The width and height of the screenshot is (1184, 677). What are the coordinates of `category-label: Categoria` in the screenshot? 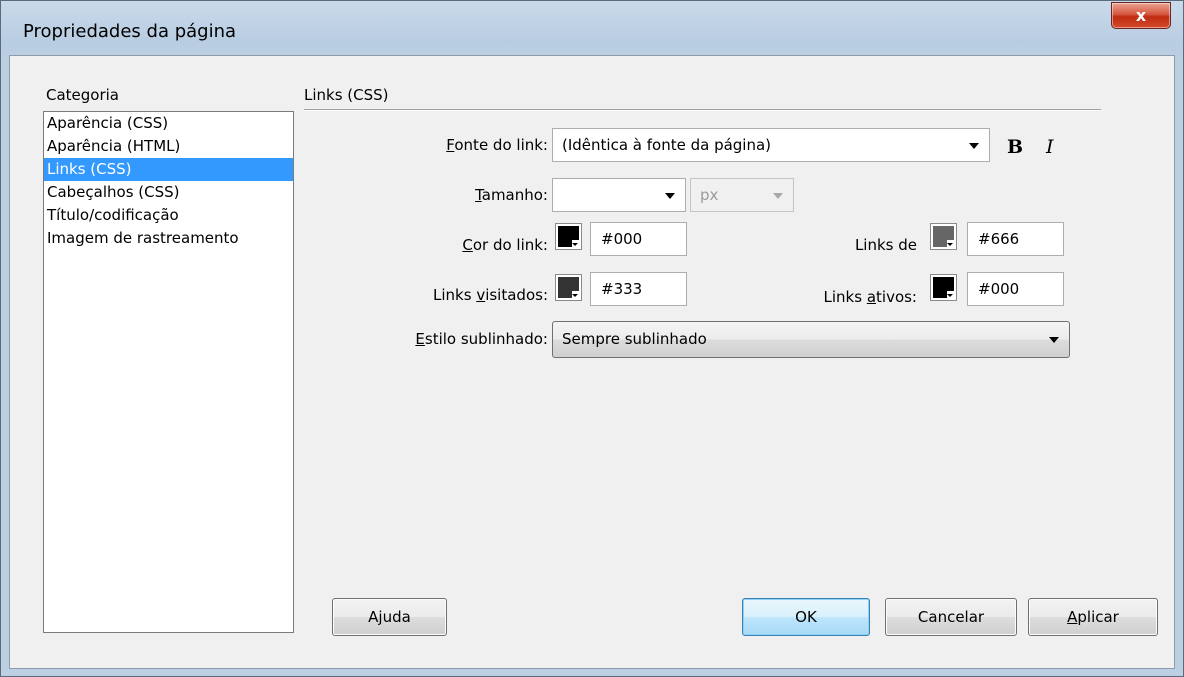 It's located at (83, 95).